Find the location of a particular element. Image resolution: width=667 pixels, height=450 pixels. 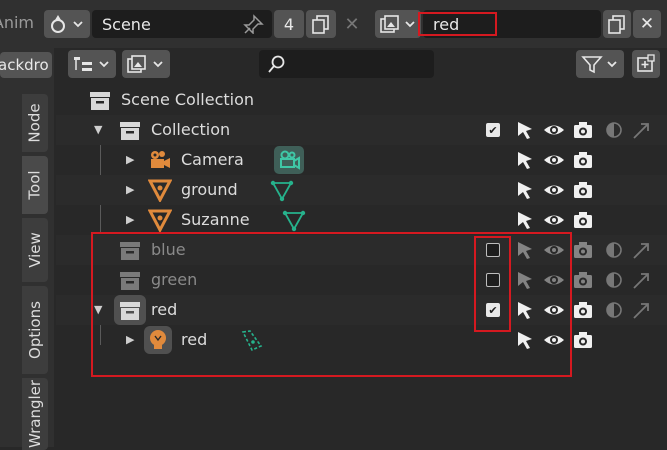

tab-tool: Tool is located at coordinates (35, 185).